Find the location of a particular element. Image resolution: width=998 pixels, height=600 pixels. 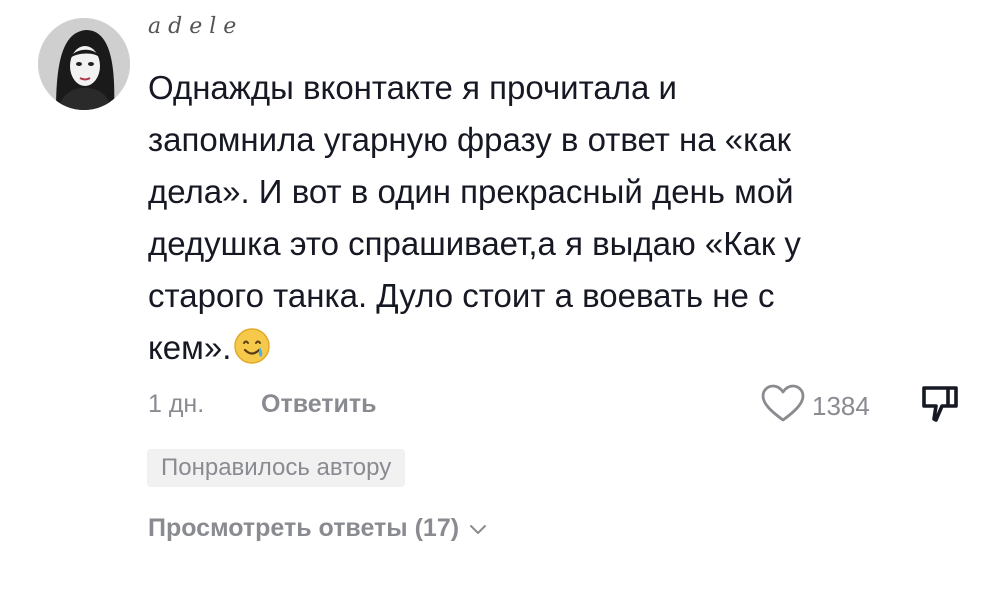

comment-time: 1 дн. is located at coordinates (176, 404).